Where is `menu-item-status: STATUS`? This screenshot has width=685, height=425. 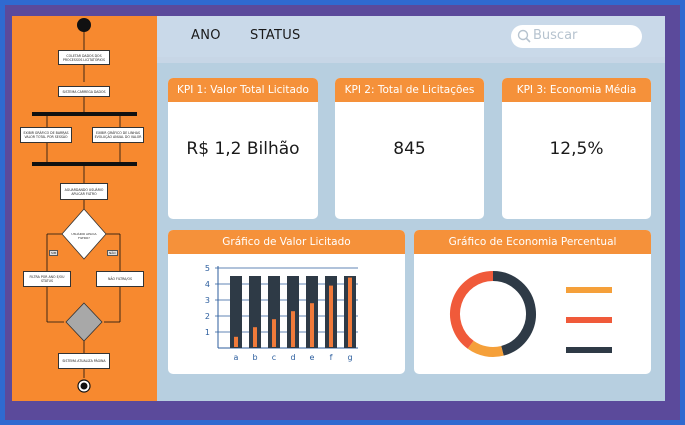
menu-item-status: STATUS is located at coordinates (275, 35).